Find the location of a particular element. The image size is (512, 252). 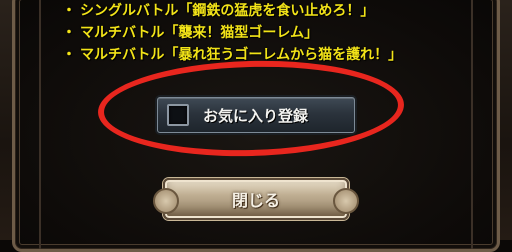

battle-name: シングルバトル「鋼鉄の猛虎を食い止めろ！」 is located at coordinates (227, 11).